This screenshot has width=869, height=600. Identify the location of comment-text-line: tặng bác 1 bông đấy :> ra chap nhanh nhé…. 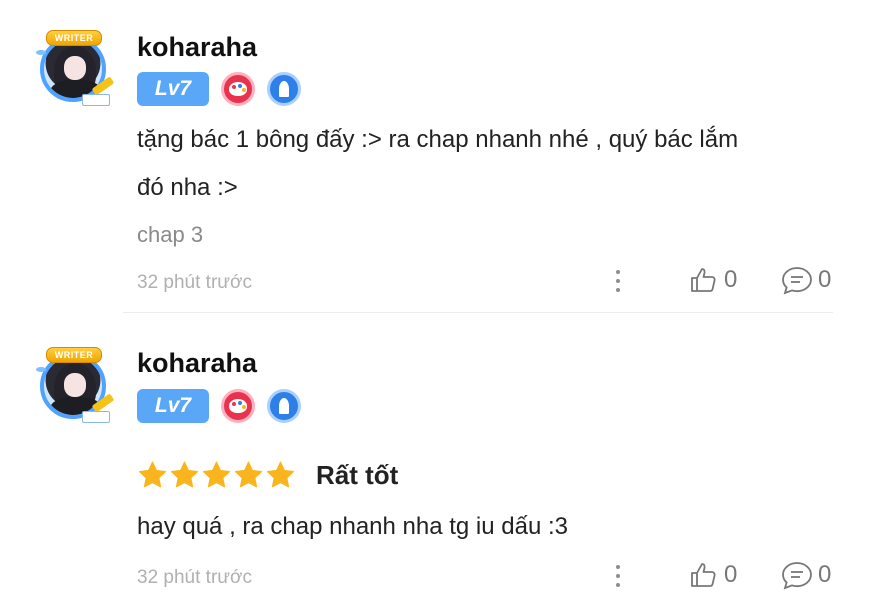
(438, 139).